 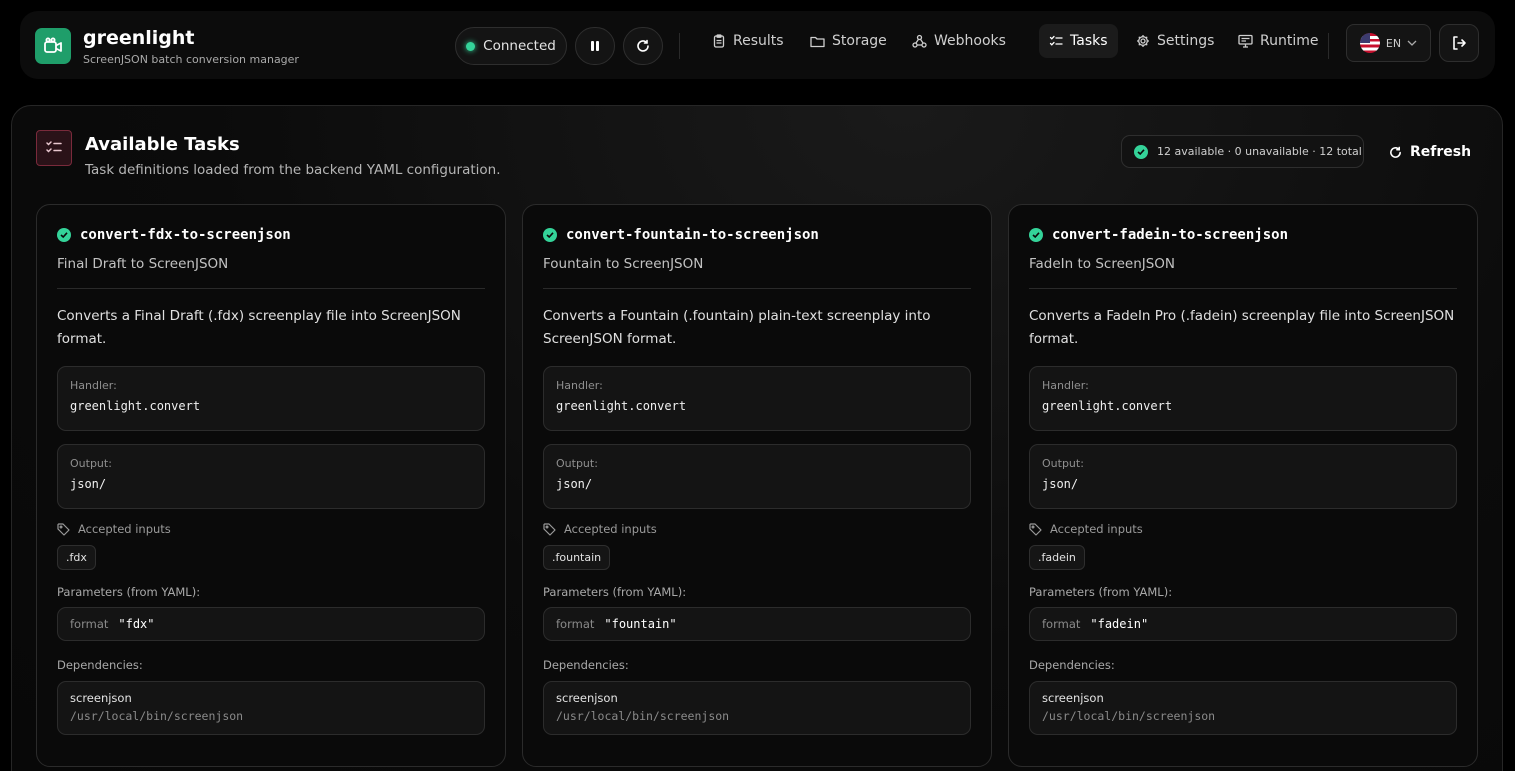 I want to click on chevron-down-icon, so click(x=1412, y=43).